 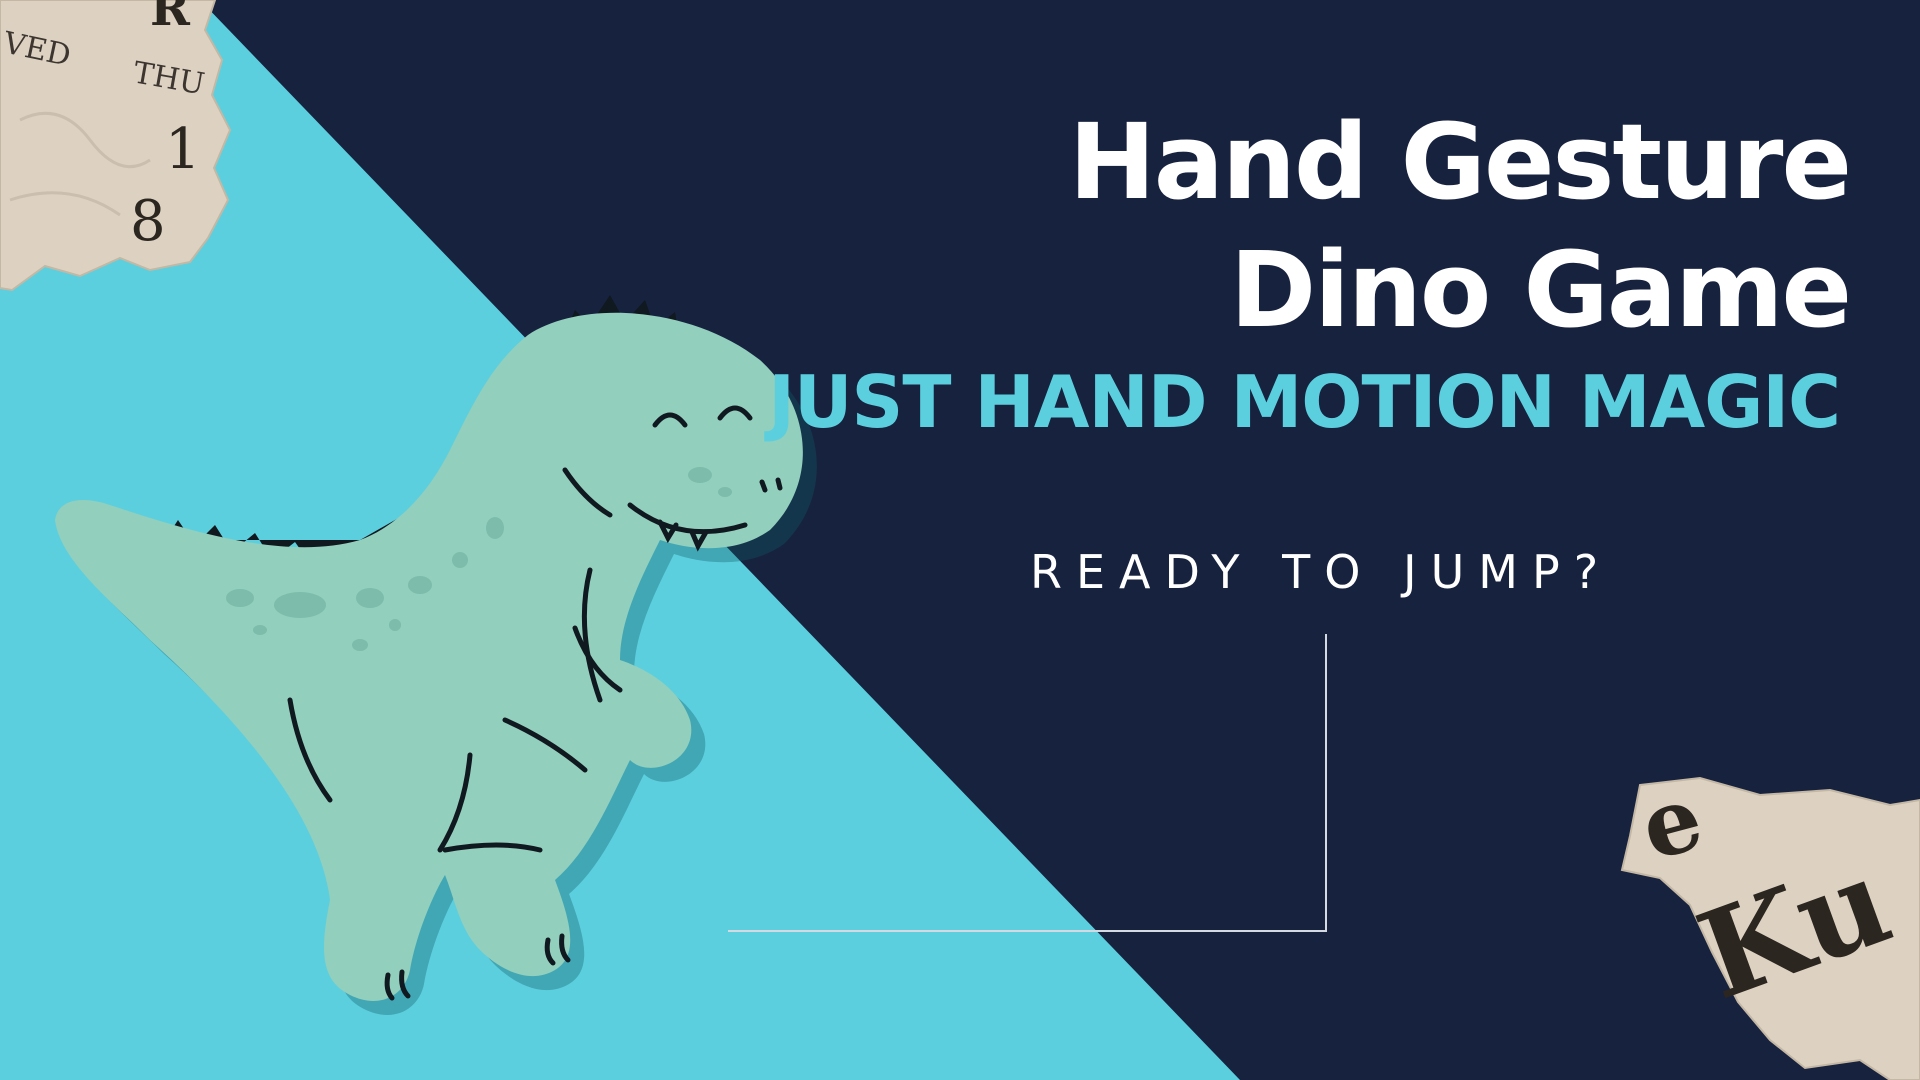 What do you see at coordinates (116, 146) in the screenshot?
I see `newspaper-scrap-top-left: VED R THU 1 8` at bounding box center [116, 146].